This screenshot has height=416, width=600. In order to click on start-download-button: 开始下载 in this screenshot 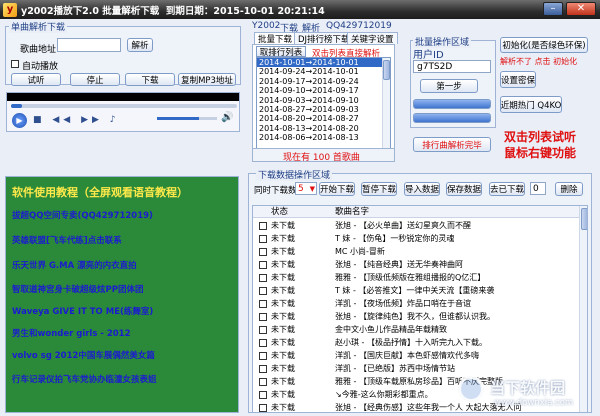, I will do `click(337, 189)`.